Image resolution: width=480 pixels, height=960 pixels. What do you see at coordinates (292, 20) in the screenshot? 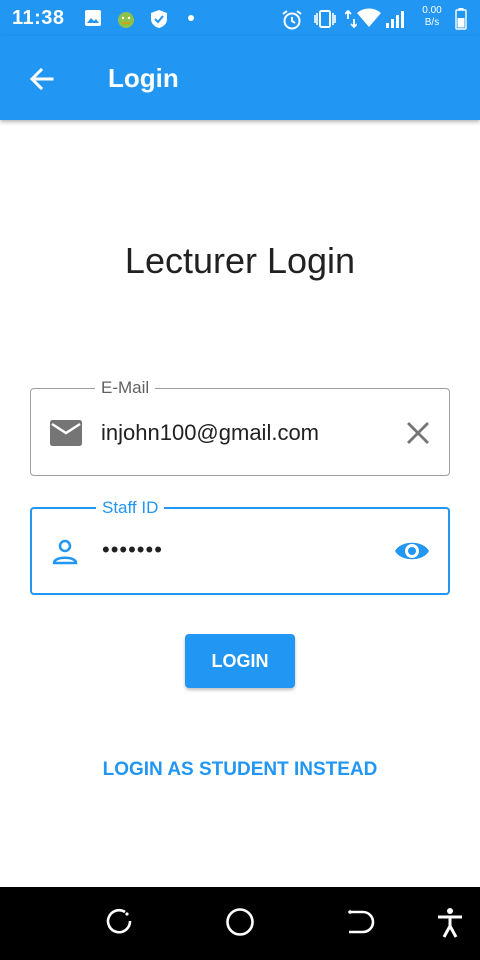
I see `alarm-icon` at bounding box center [292, 20].